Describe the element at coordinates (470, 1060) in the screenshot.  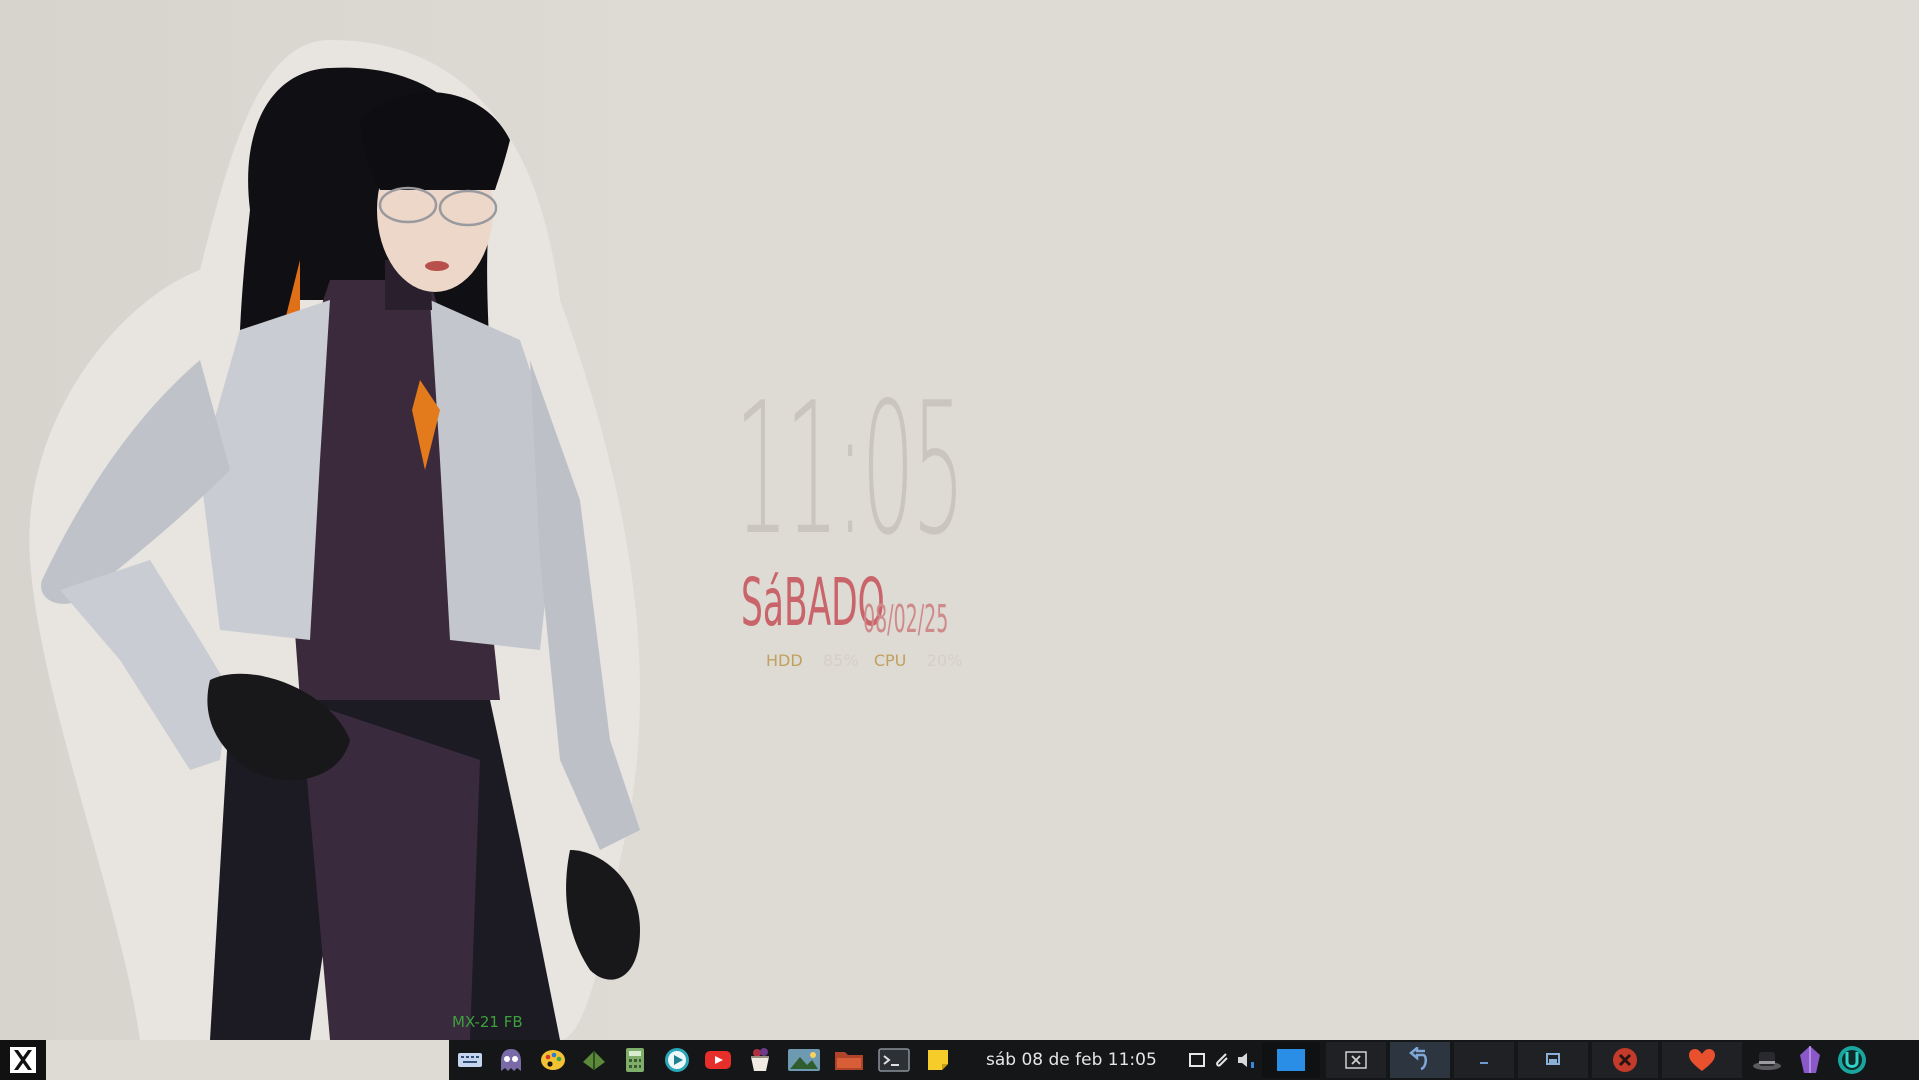
I see `keyboard-icon` at that location.